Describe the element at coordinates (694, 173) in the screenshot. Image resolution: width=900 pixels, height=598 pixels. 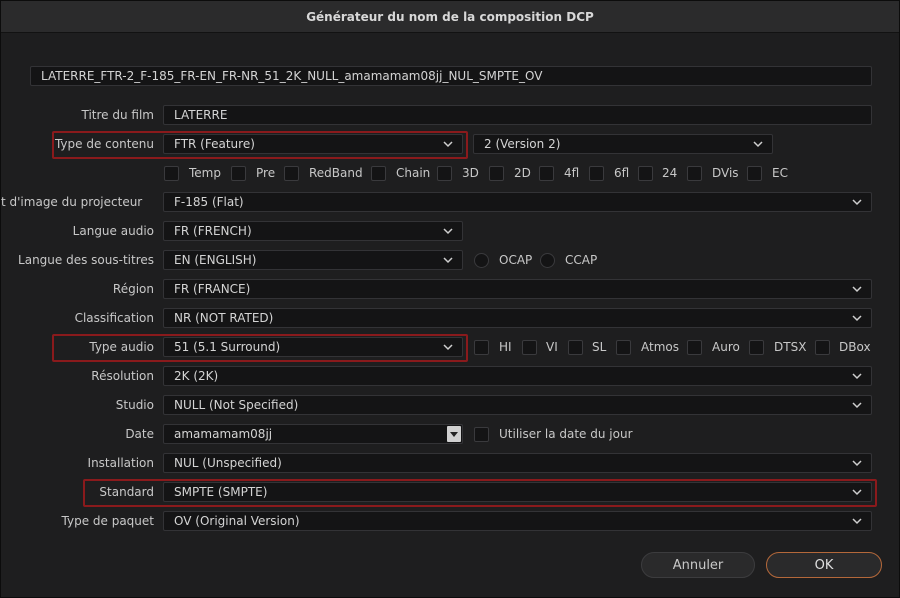
I see `checkbox-dvis` at that location.